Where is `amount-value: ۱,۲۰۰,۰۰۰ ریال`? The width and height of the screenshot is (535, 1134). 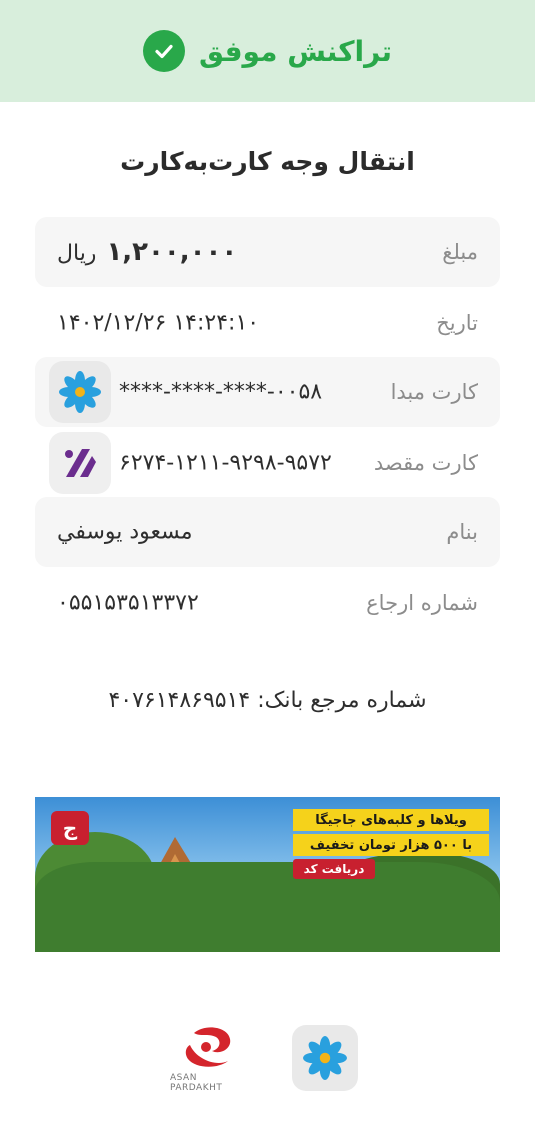 amount-value: ۱,۲۰۰,۰۰۰ ریال is located at coordinates (147, 252).